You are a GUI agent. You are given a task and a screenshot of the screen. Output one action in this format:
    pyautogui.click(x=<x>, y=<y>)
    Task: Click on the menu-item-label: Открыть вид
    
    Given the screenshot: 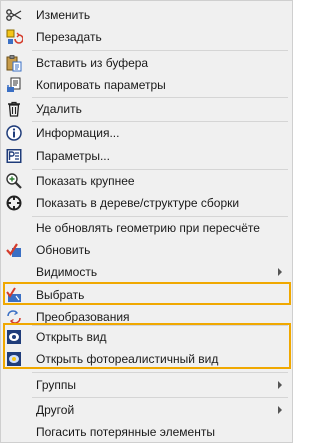 What is the action you would take?
    pyautogui.click(x=71, y=337)
    